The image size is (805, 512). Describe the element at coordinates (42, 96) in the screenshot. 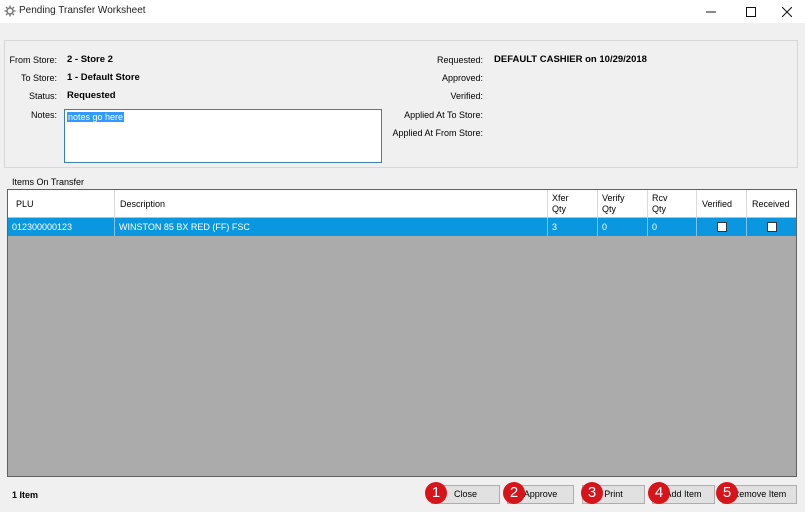

I see `status-label: Status:` at that location.